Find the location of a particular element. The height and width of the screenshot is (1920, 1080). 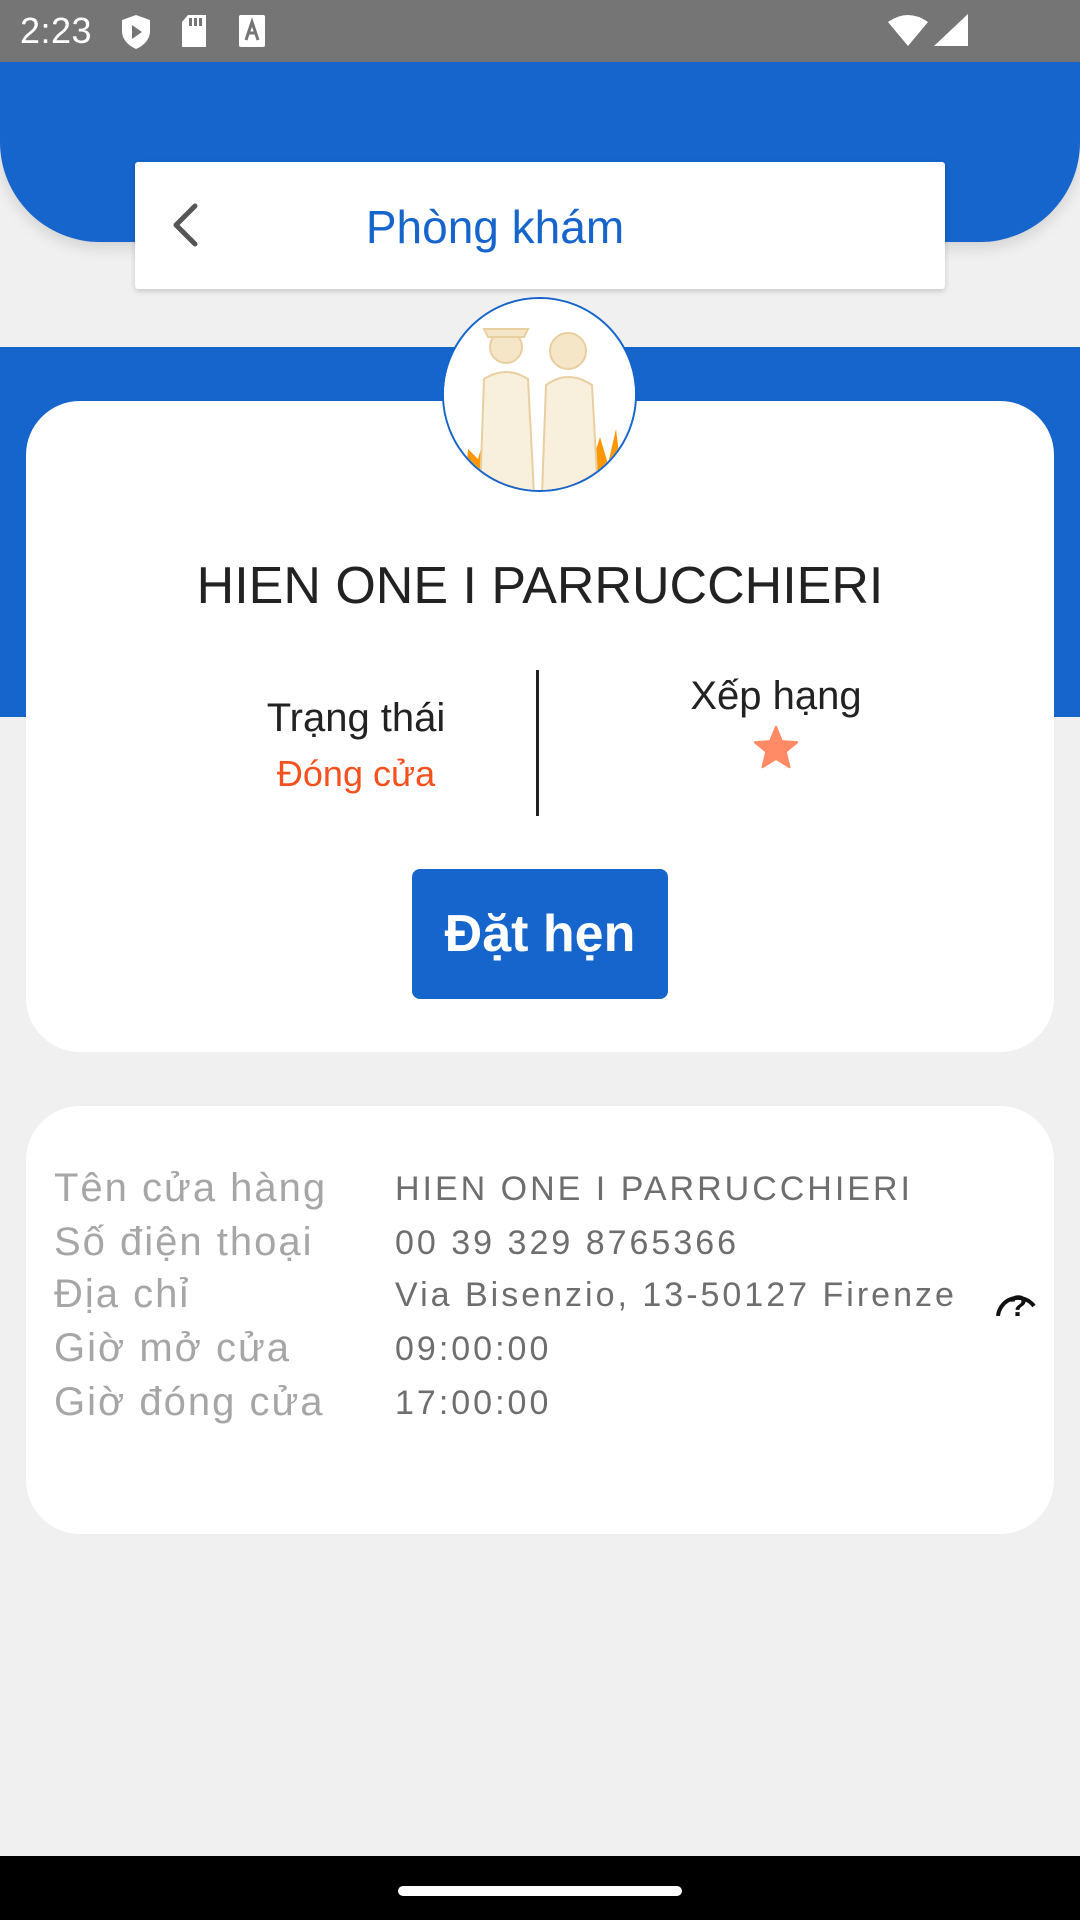

rating-label: Xếp hạng is located at coordinates (776, 696).